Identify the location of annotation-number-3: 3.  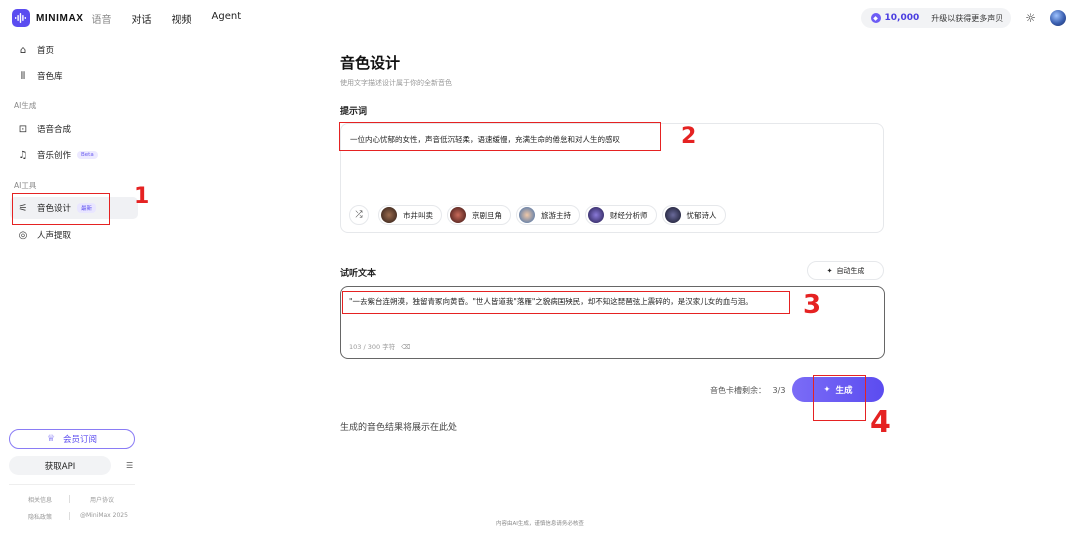
(812, 305).